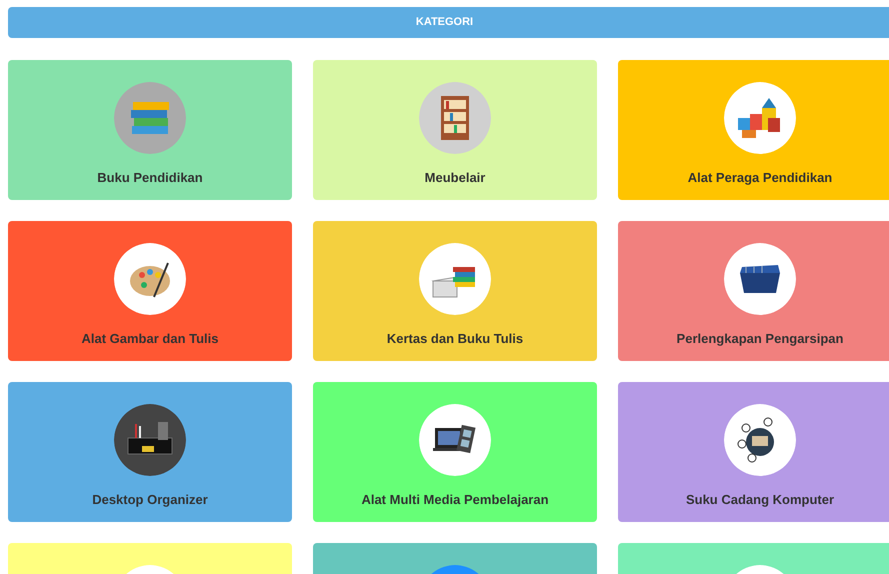 Image resolution: width=889 pixels, height=574 pixels. Describe the element at coordinates (760, 339) in the screenshot. I see `category-label: Perlengkapan Pengarsipan` at that location.